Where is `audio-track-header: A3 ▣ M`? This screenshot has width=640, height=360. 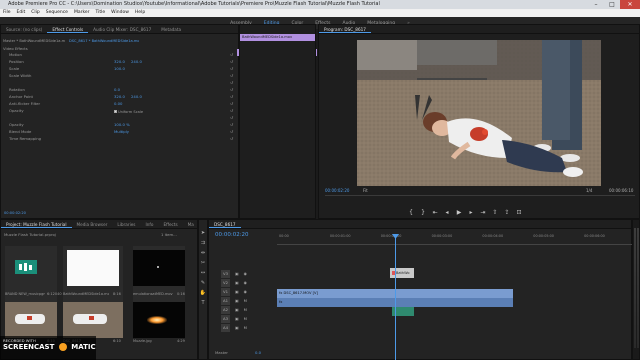 audio-track-header: A3 ▣ M is located at coordinates (242, 319).